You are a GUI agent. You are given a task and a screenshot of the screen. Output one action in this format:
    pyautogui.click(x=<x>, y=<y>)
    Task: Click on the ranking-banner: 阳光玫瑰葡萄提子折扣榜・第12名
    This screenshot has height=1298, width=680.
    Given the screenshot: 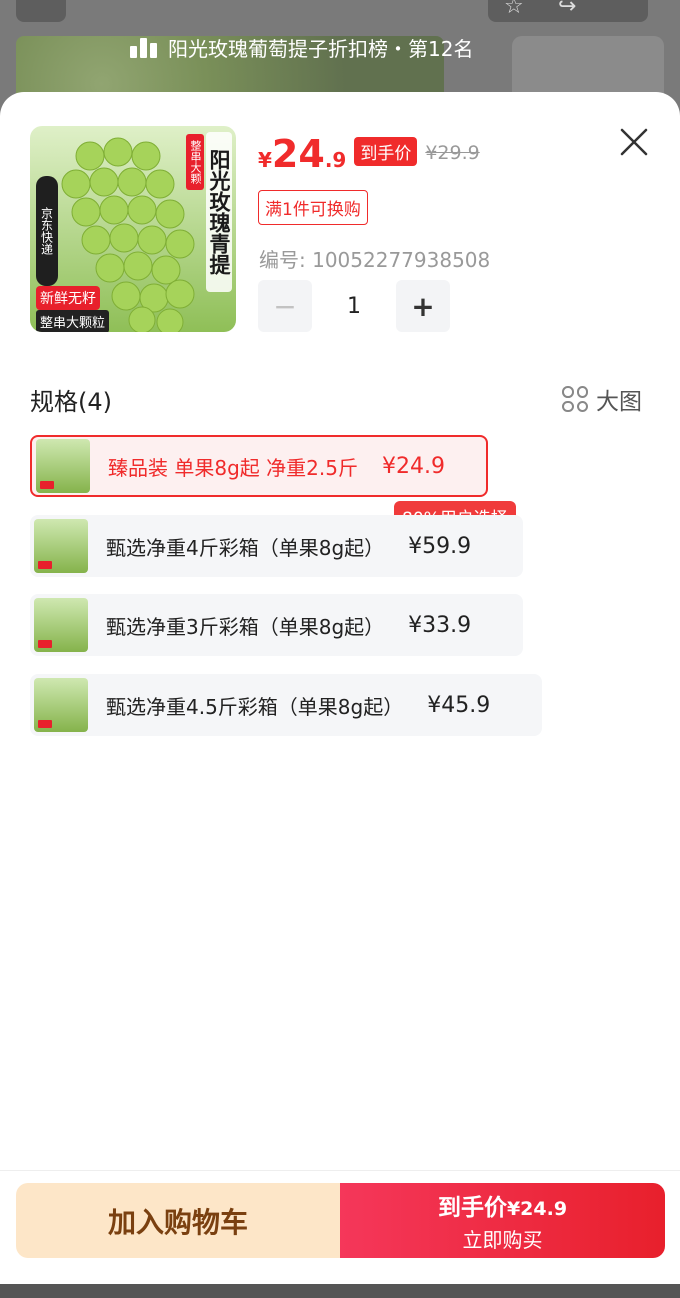 What is the action you would take?
    pyautogui.click(x=345, y=47)
    